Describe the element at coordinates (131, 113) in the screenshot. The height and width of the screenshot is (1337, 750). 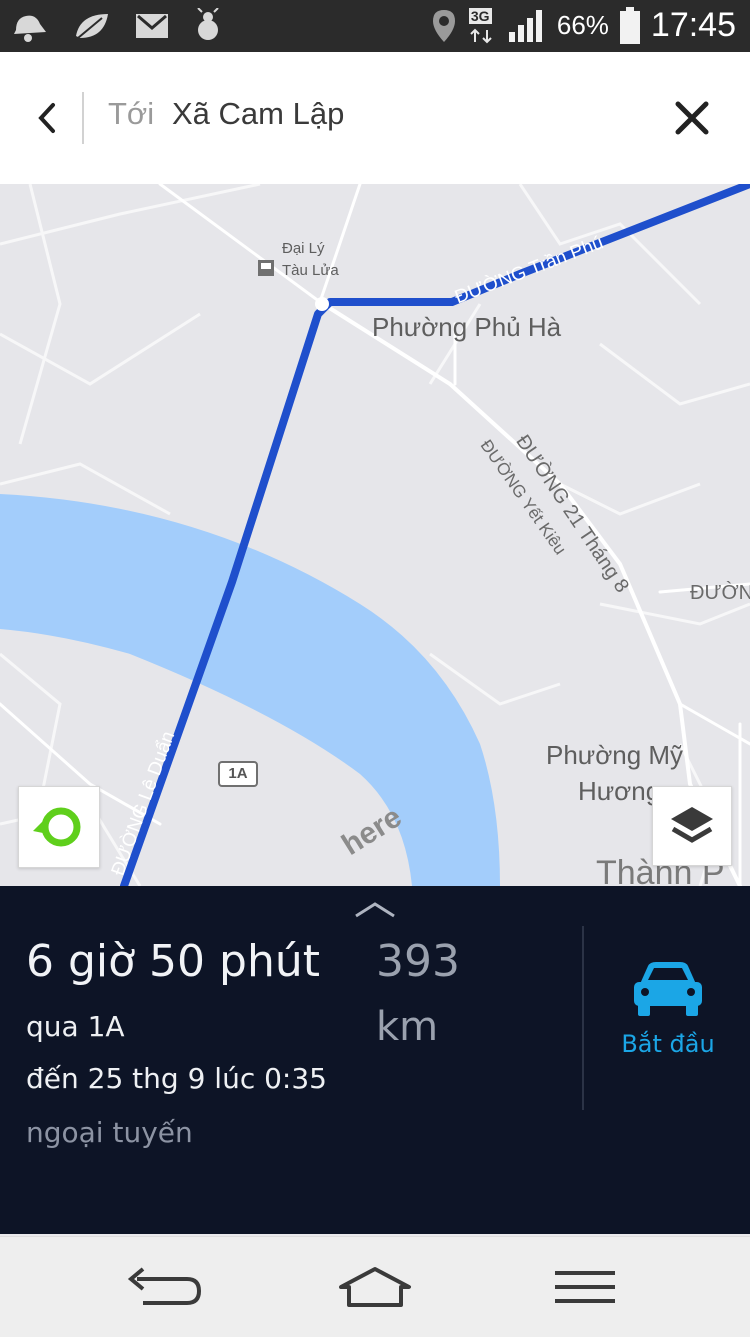
I see `destination-prefix: Tới` at that location.